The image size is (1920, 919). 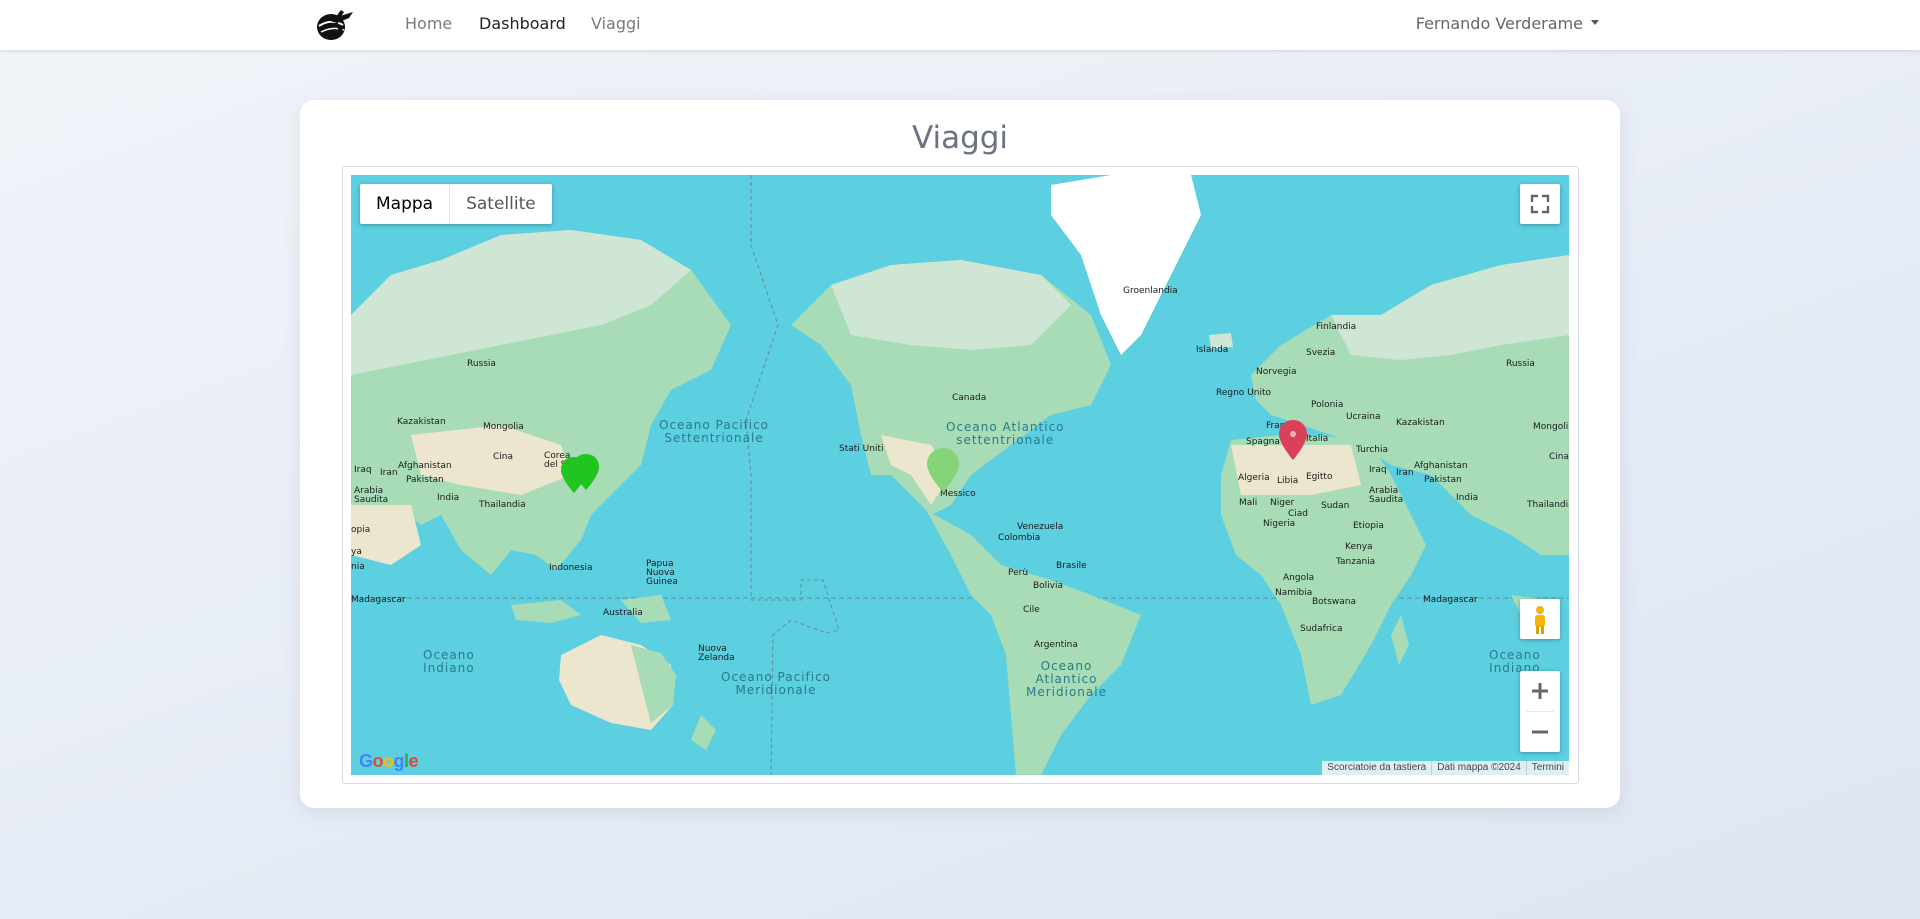 What do you see at coordinates (662, 573) in the screenshot?
I see `label-papua: Papua Nuova Guinea` at bounding box center [662, 573].